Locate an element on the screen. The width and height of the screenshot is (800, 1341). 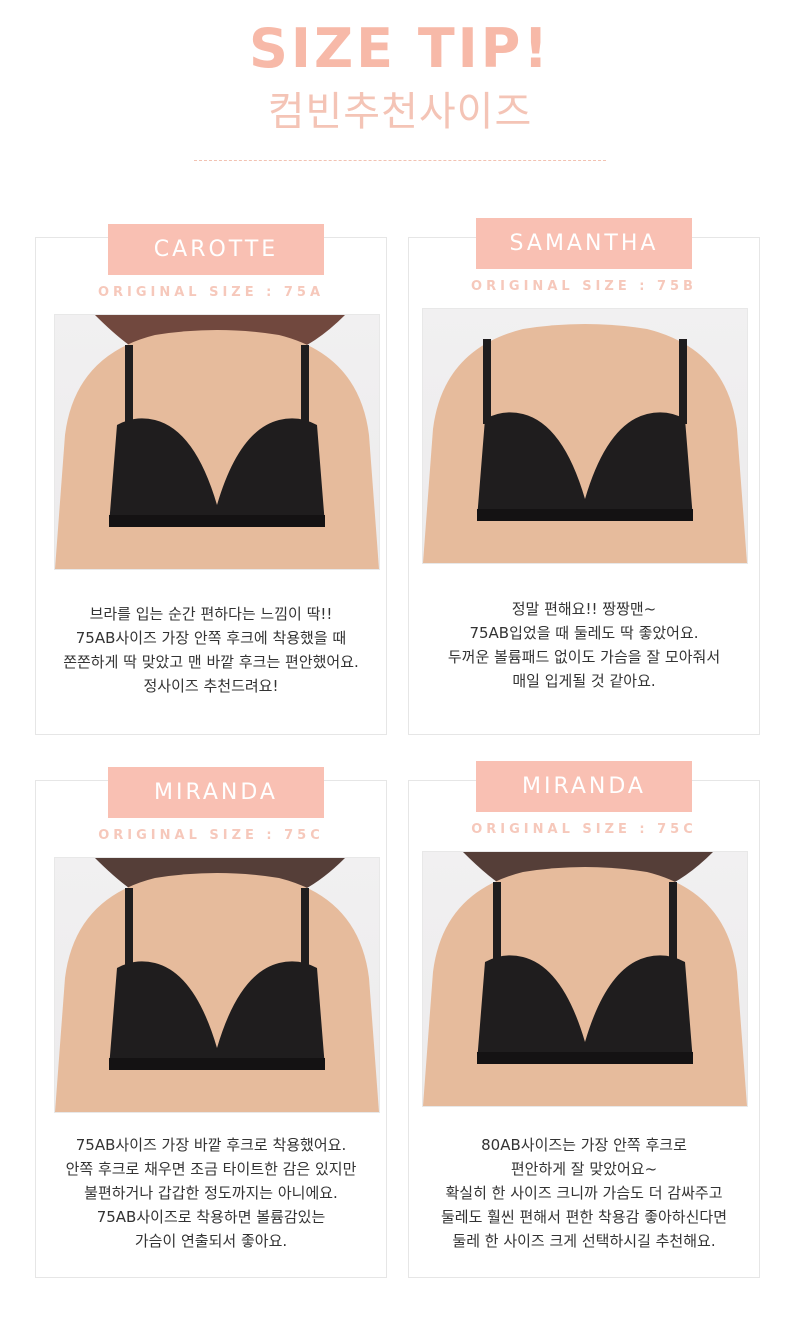
review-line: 확실히 한 사이즈 크니까 가슴도 더 감싸주고 is located at coordinates (584, 1193).